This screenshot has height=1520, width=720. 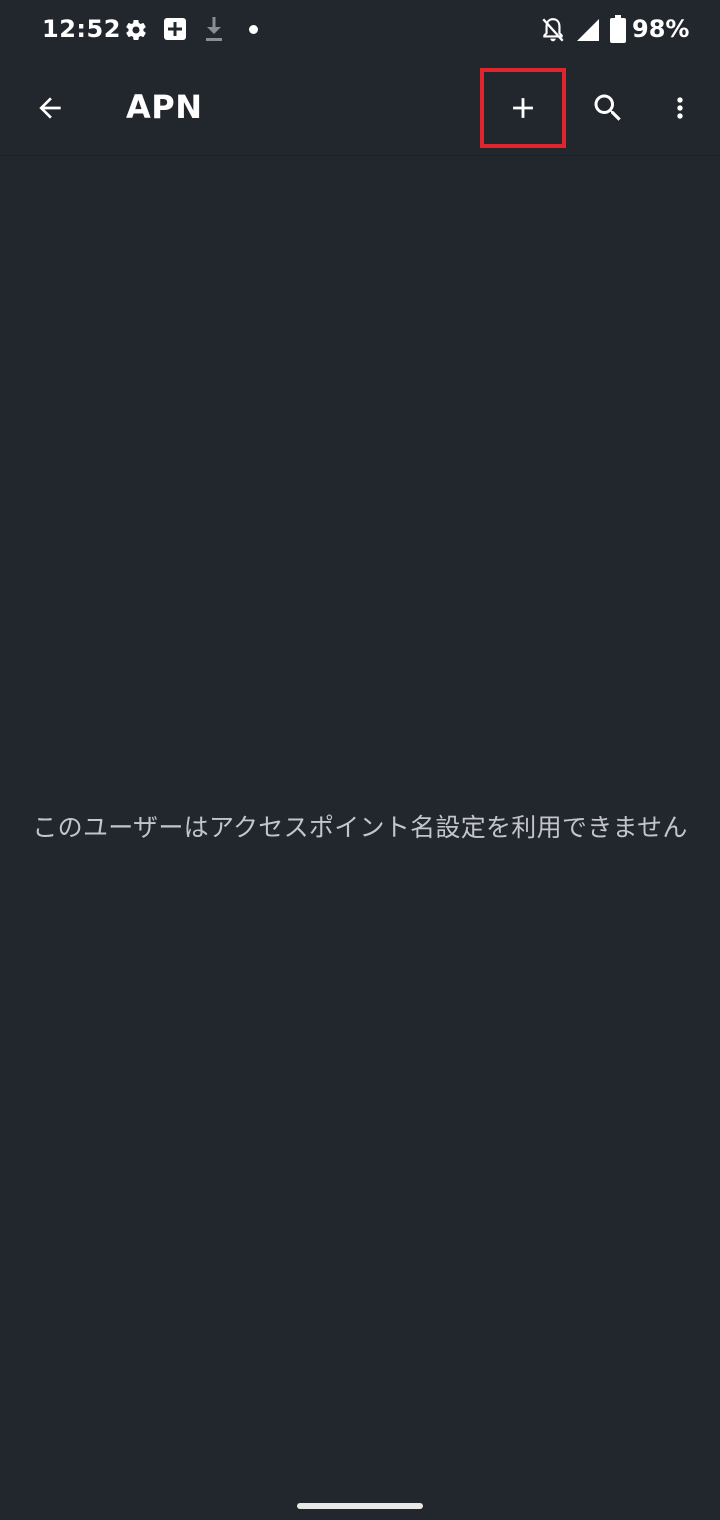 I want to click on bell-off-icon, so click(x=553, y=30).